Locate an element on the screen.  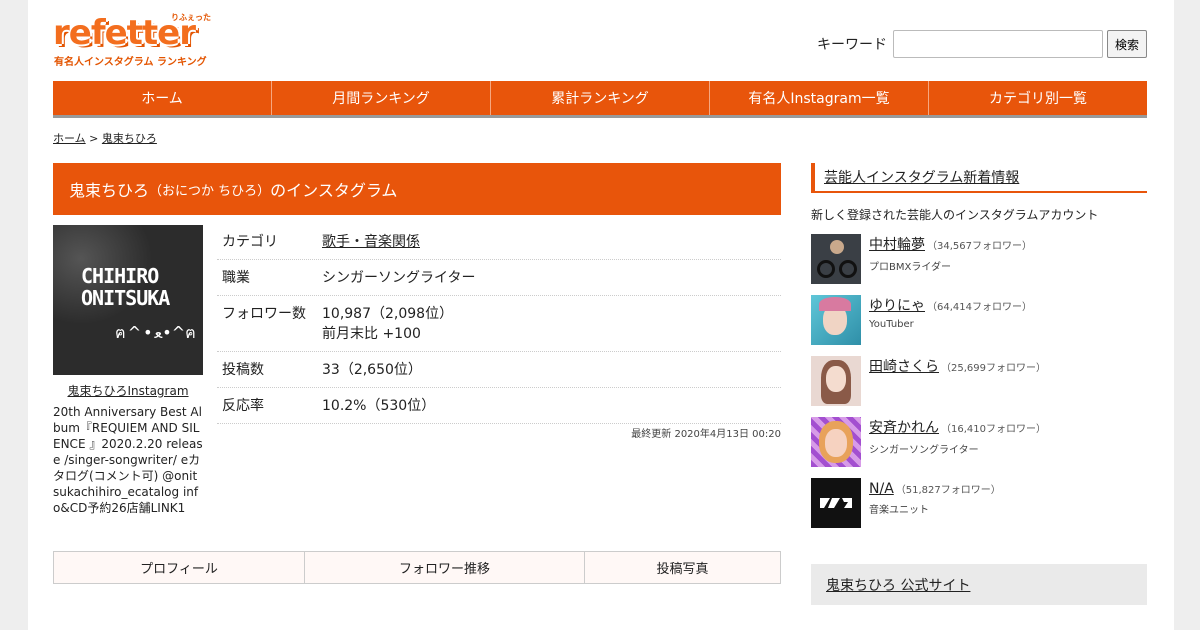
official-site-box: 鬼束ちひろ 公式サイト is located at coordinates (979, 584).